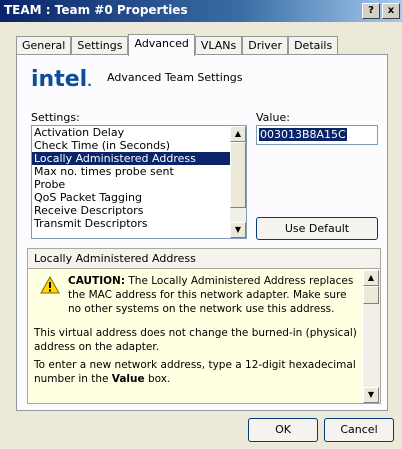 The image size is (402, 449). Describe the element at coordinates (265, 45) in the screenshot. I see `tab-driver: Driver` at that location.